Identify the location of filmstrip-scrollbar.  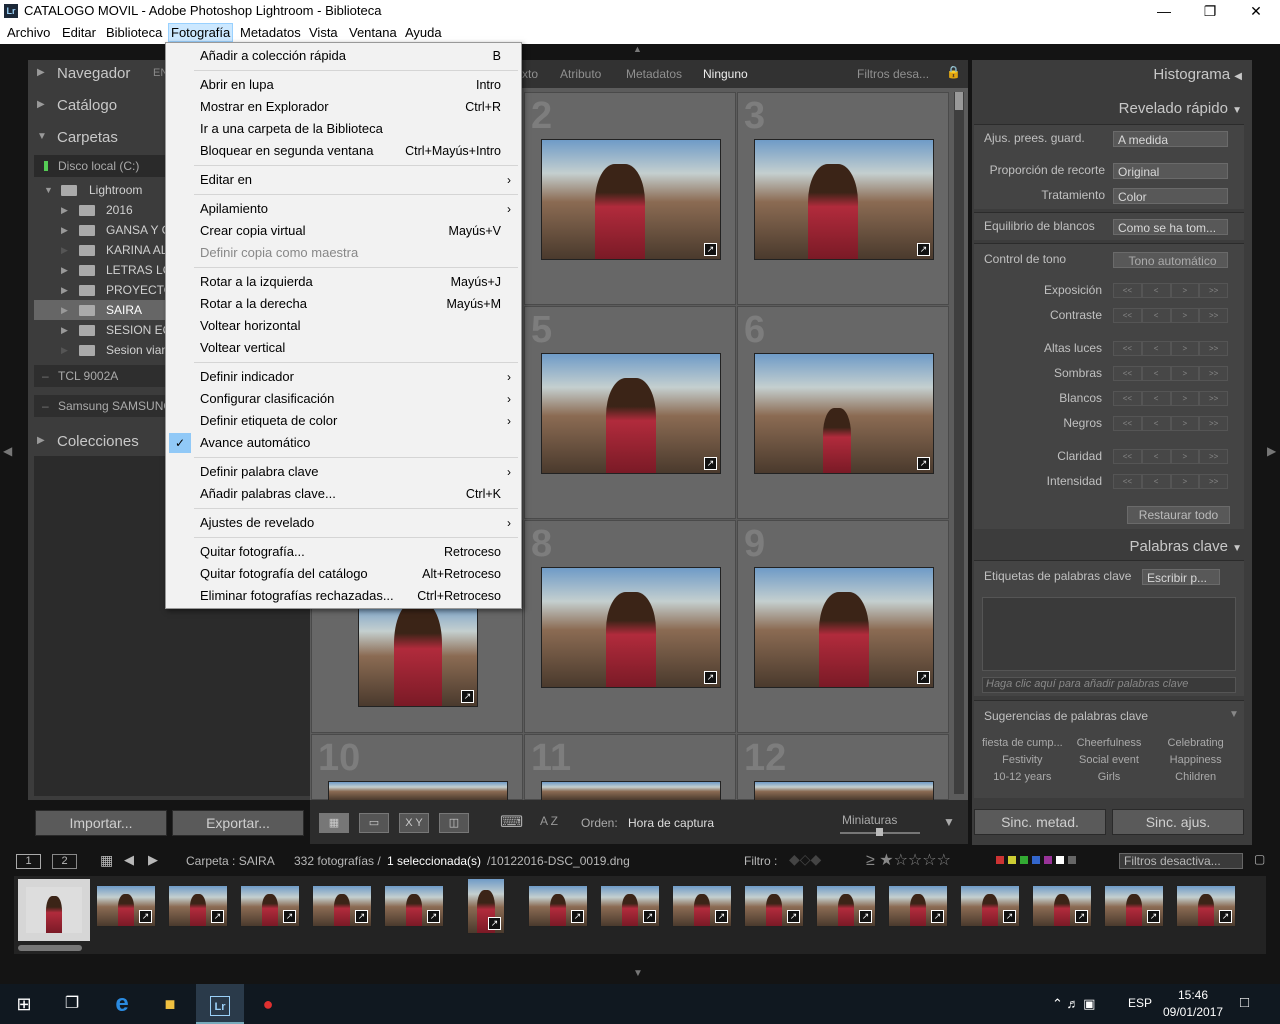
(50, 948).